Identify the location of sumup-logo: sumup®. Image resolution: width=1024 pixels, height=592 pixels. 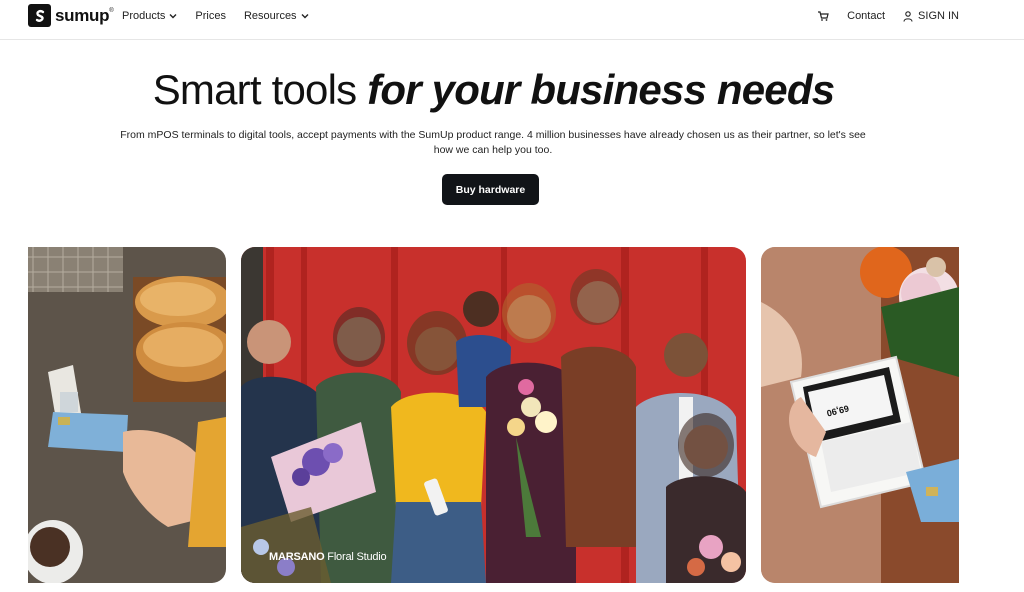
(71, 15).